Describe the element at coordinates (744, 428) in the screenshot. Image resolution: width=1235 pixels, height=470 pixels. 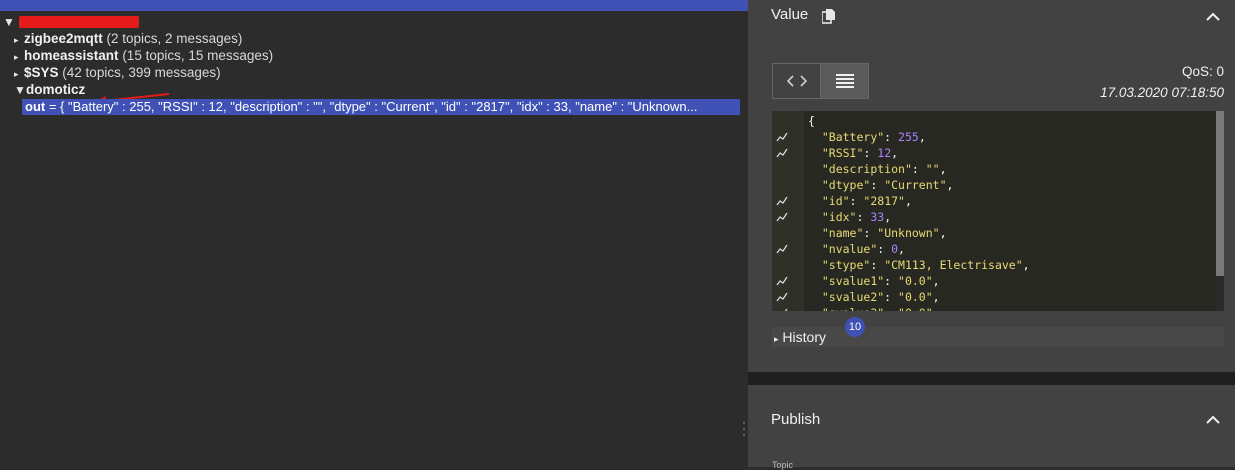
I see `pane-splitter-handle: · · ·` at that location.